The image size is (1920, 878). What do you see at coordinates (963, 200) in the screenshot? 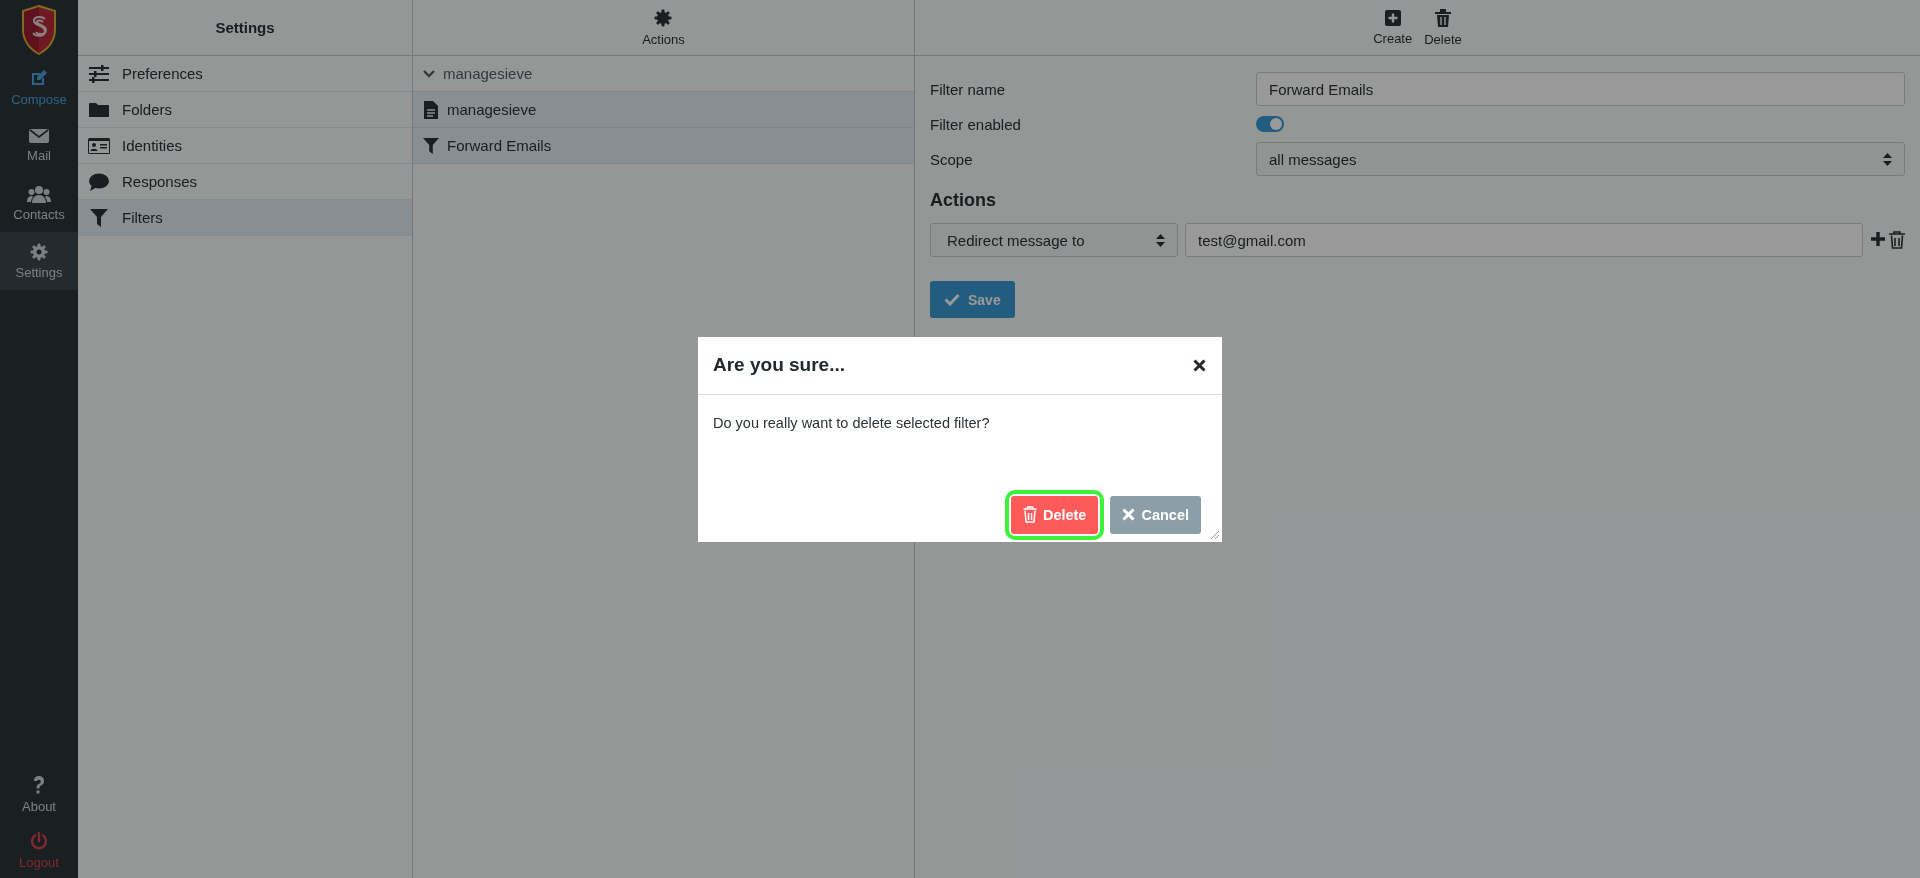
I see `section-heading: Actions` at bounding box center [963, 200].